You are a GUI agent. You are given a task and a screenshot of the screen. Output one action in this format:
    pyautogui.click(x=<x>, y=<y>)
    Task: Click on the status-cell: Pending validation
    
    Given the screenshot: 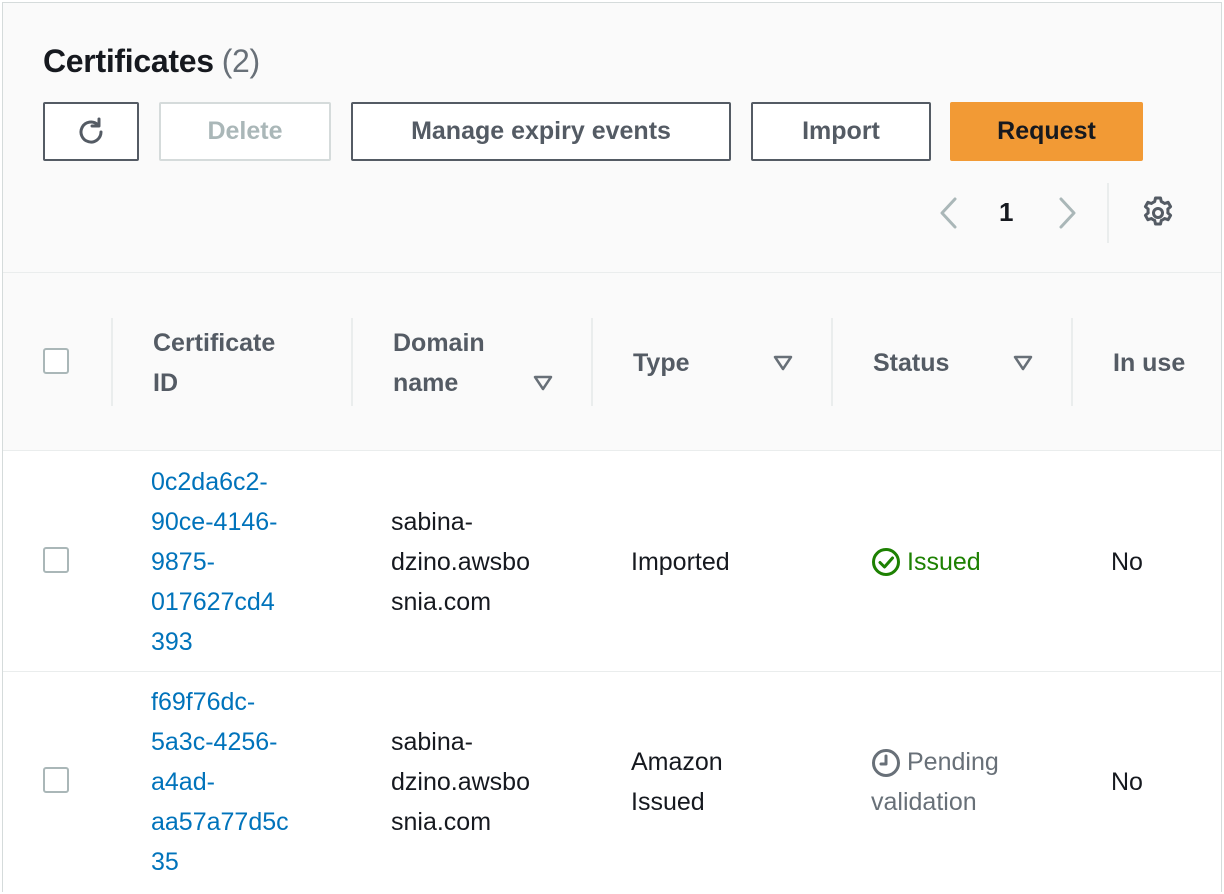 What is the action you would take?
    pyautogui.click(x=935, y=782)
    